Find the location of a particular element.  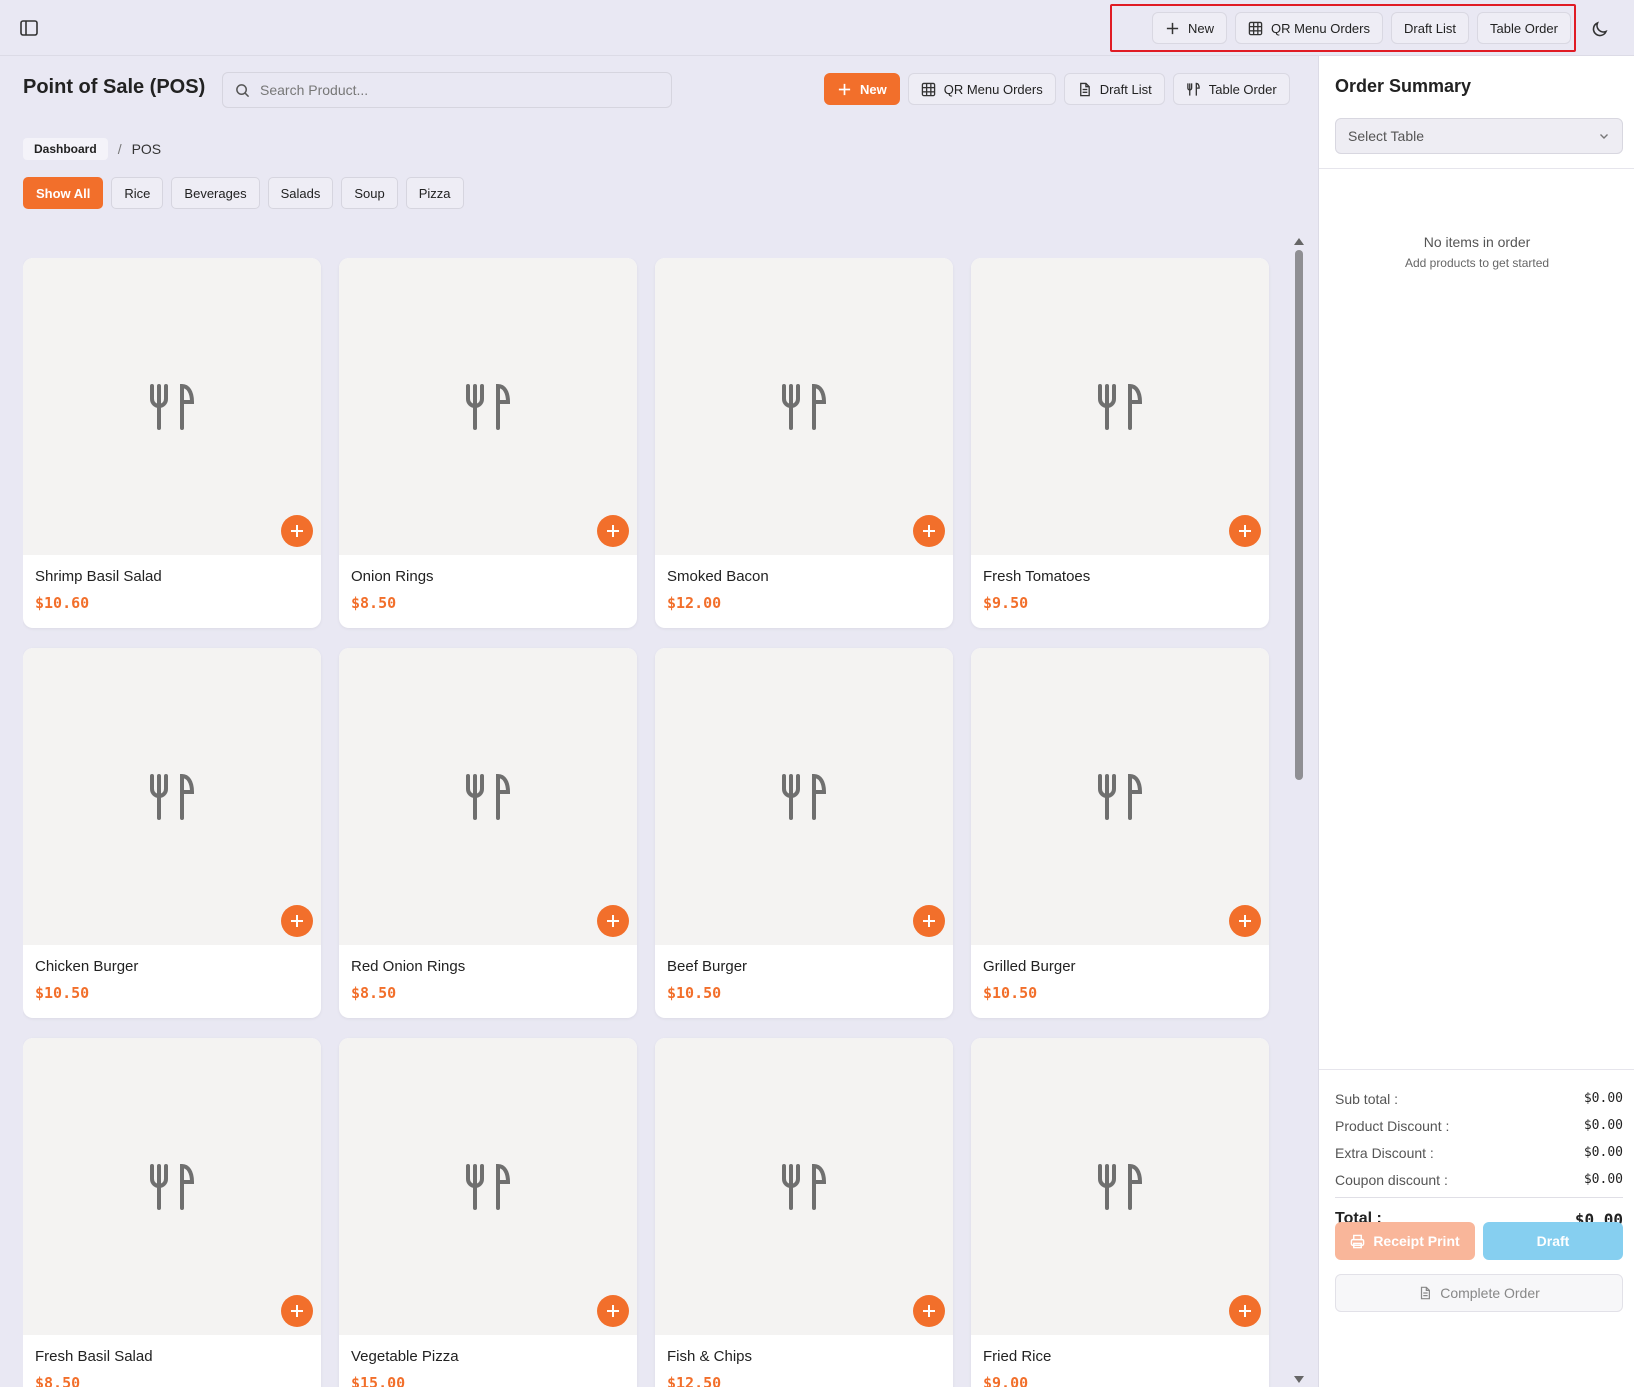

empty-order-subtitle: Add products to get started is located at coordinates (1477, 263).